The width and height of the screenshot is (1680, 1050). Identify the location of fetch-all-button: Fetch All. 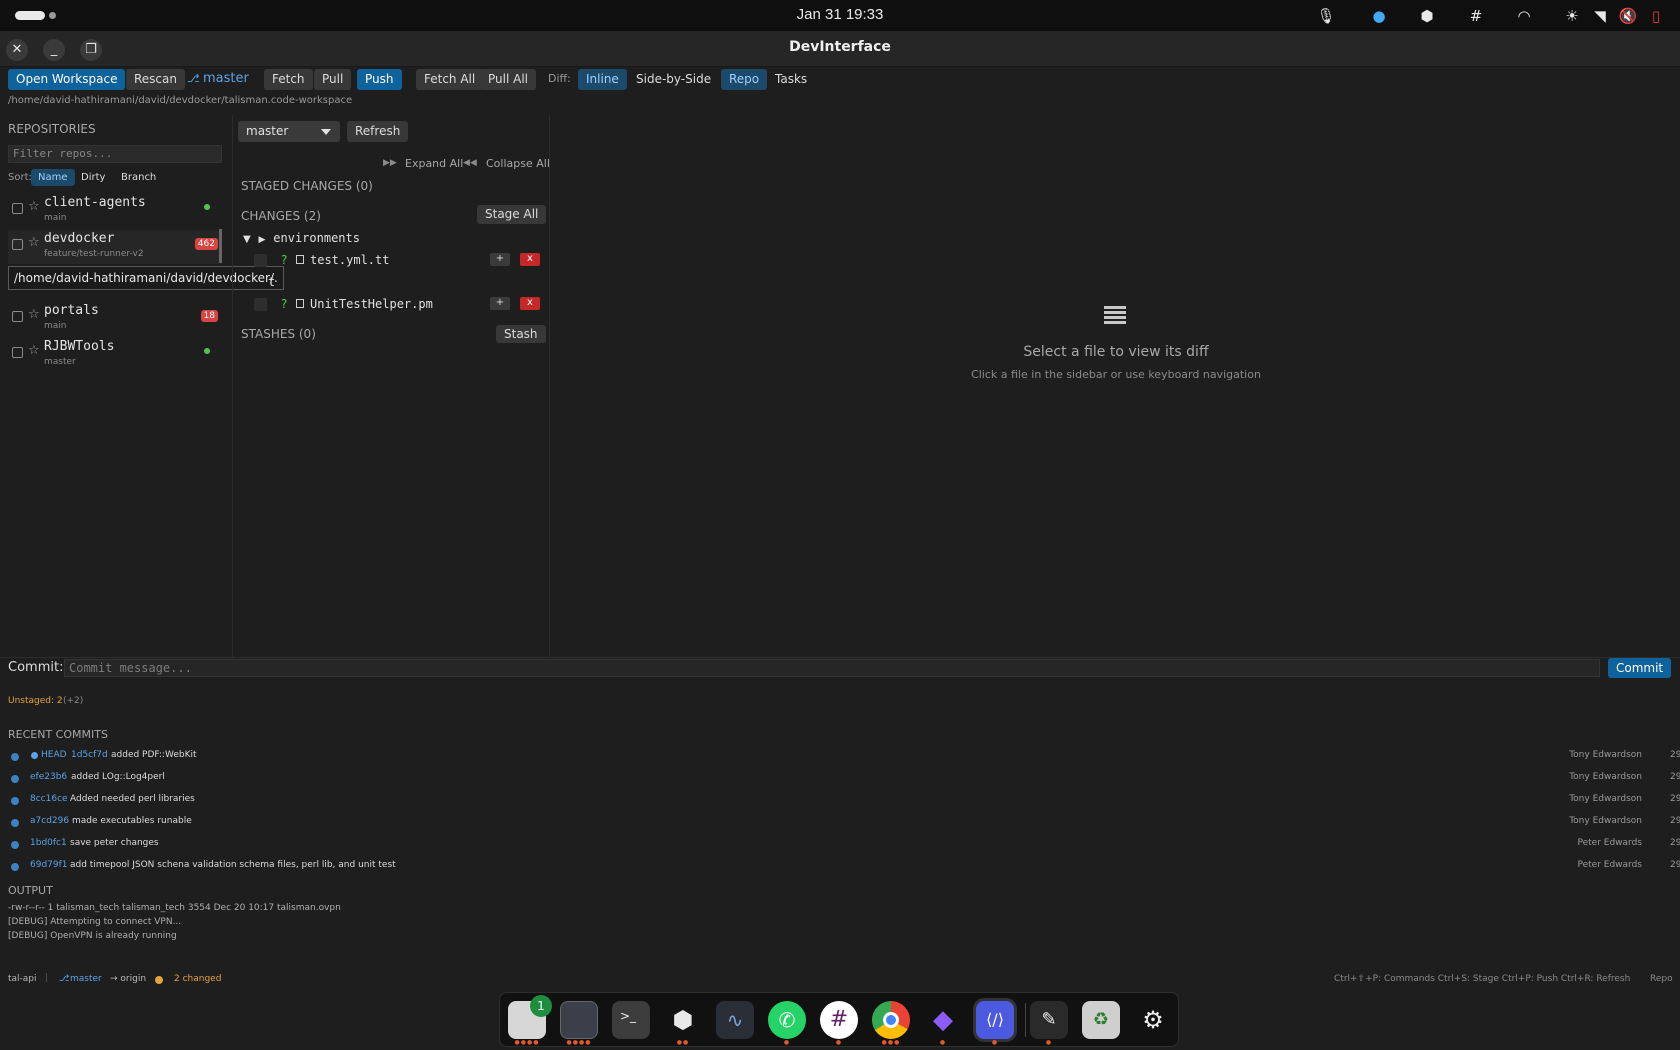
(450, 79).